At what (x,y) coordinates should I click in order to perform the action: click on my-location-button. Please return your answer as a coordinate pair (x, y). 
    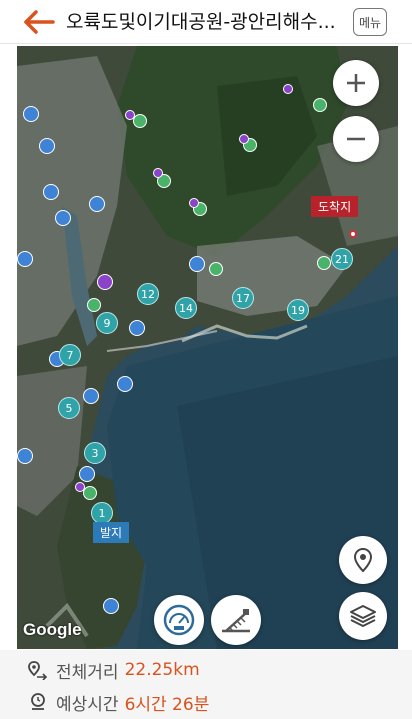
    Looking at the image, I should click on (363, 560).